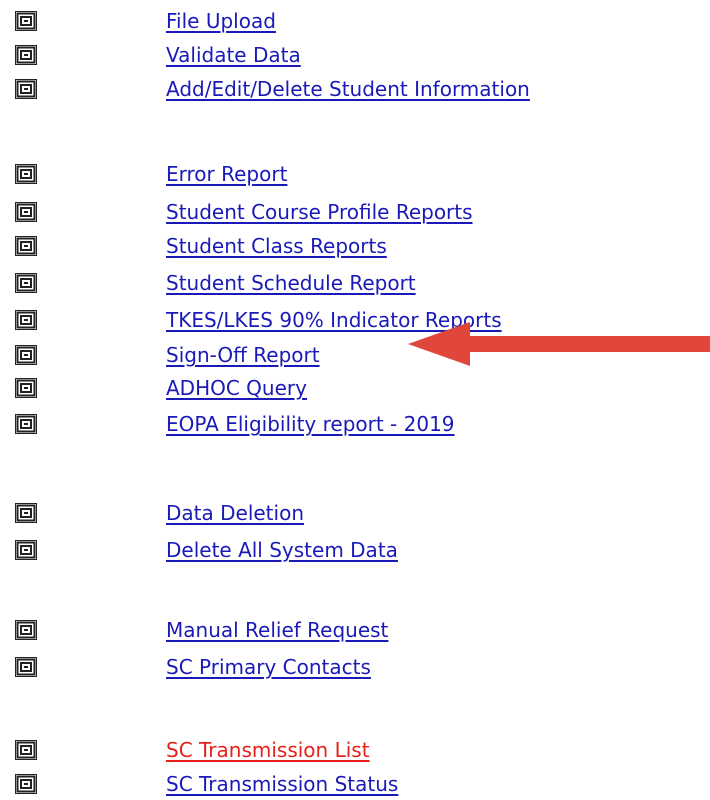 Image resolution: width=710 pixels, height=800 pixels. What do you see at coordinates (276, 246) in the screenshot?
I see `student-class-reports-link: Student Class Reports` at bounding box center [276, 246].